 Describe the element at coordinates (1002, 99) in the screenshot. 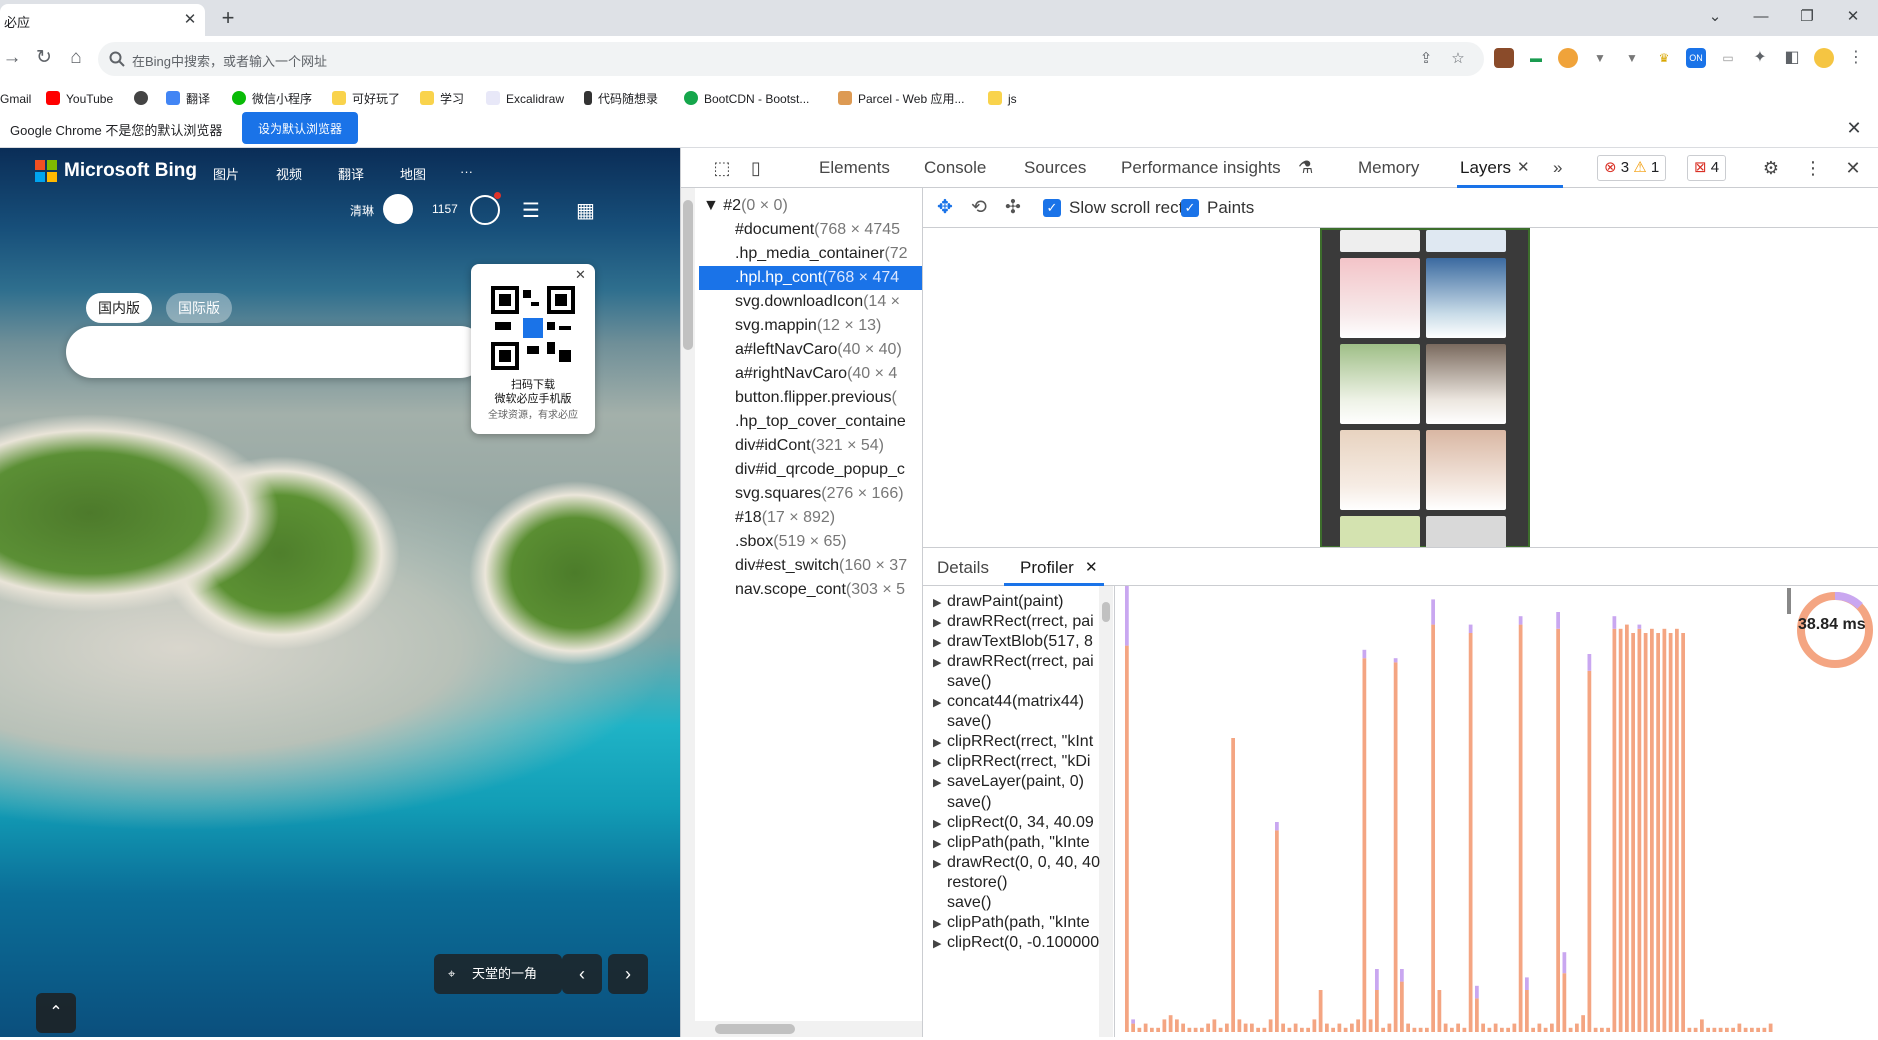

I see `bookmark-folder-js: js` at that location.